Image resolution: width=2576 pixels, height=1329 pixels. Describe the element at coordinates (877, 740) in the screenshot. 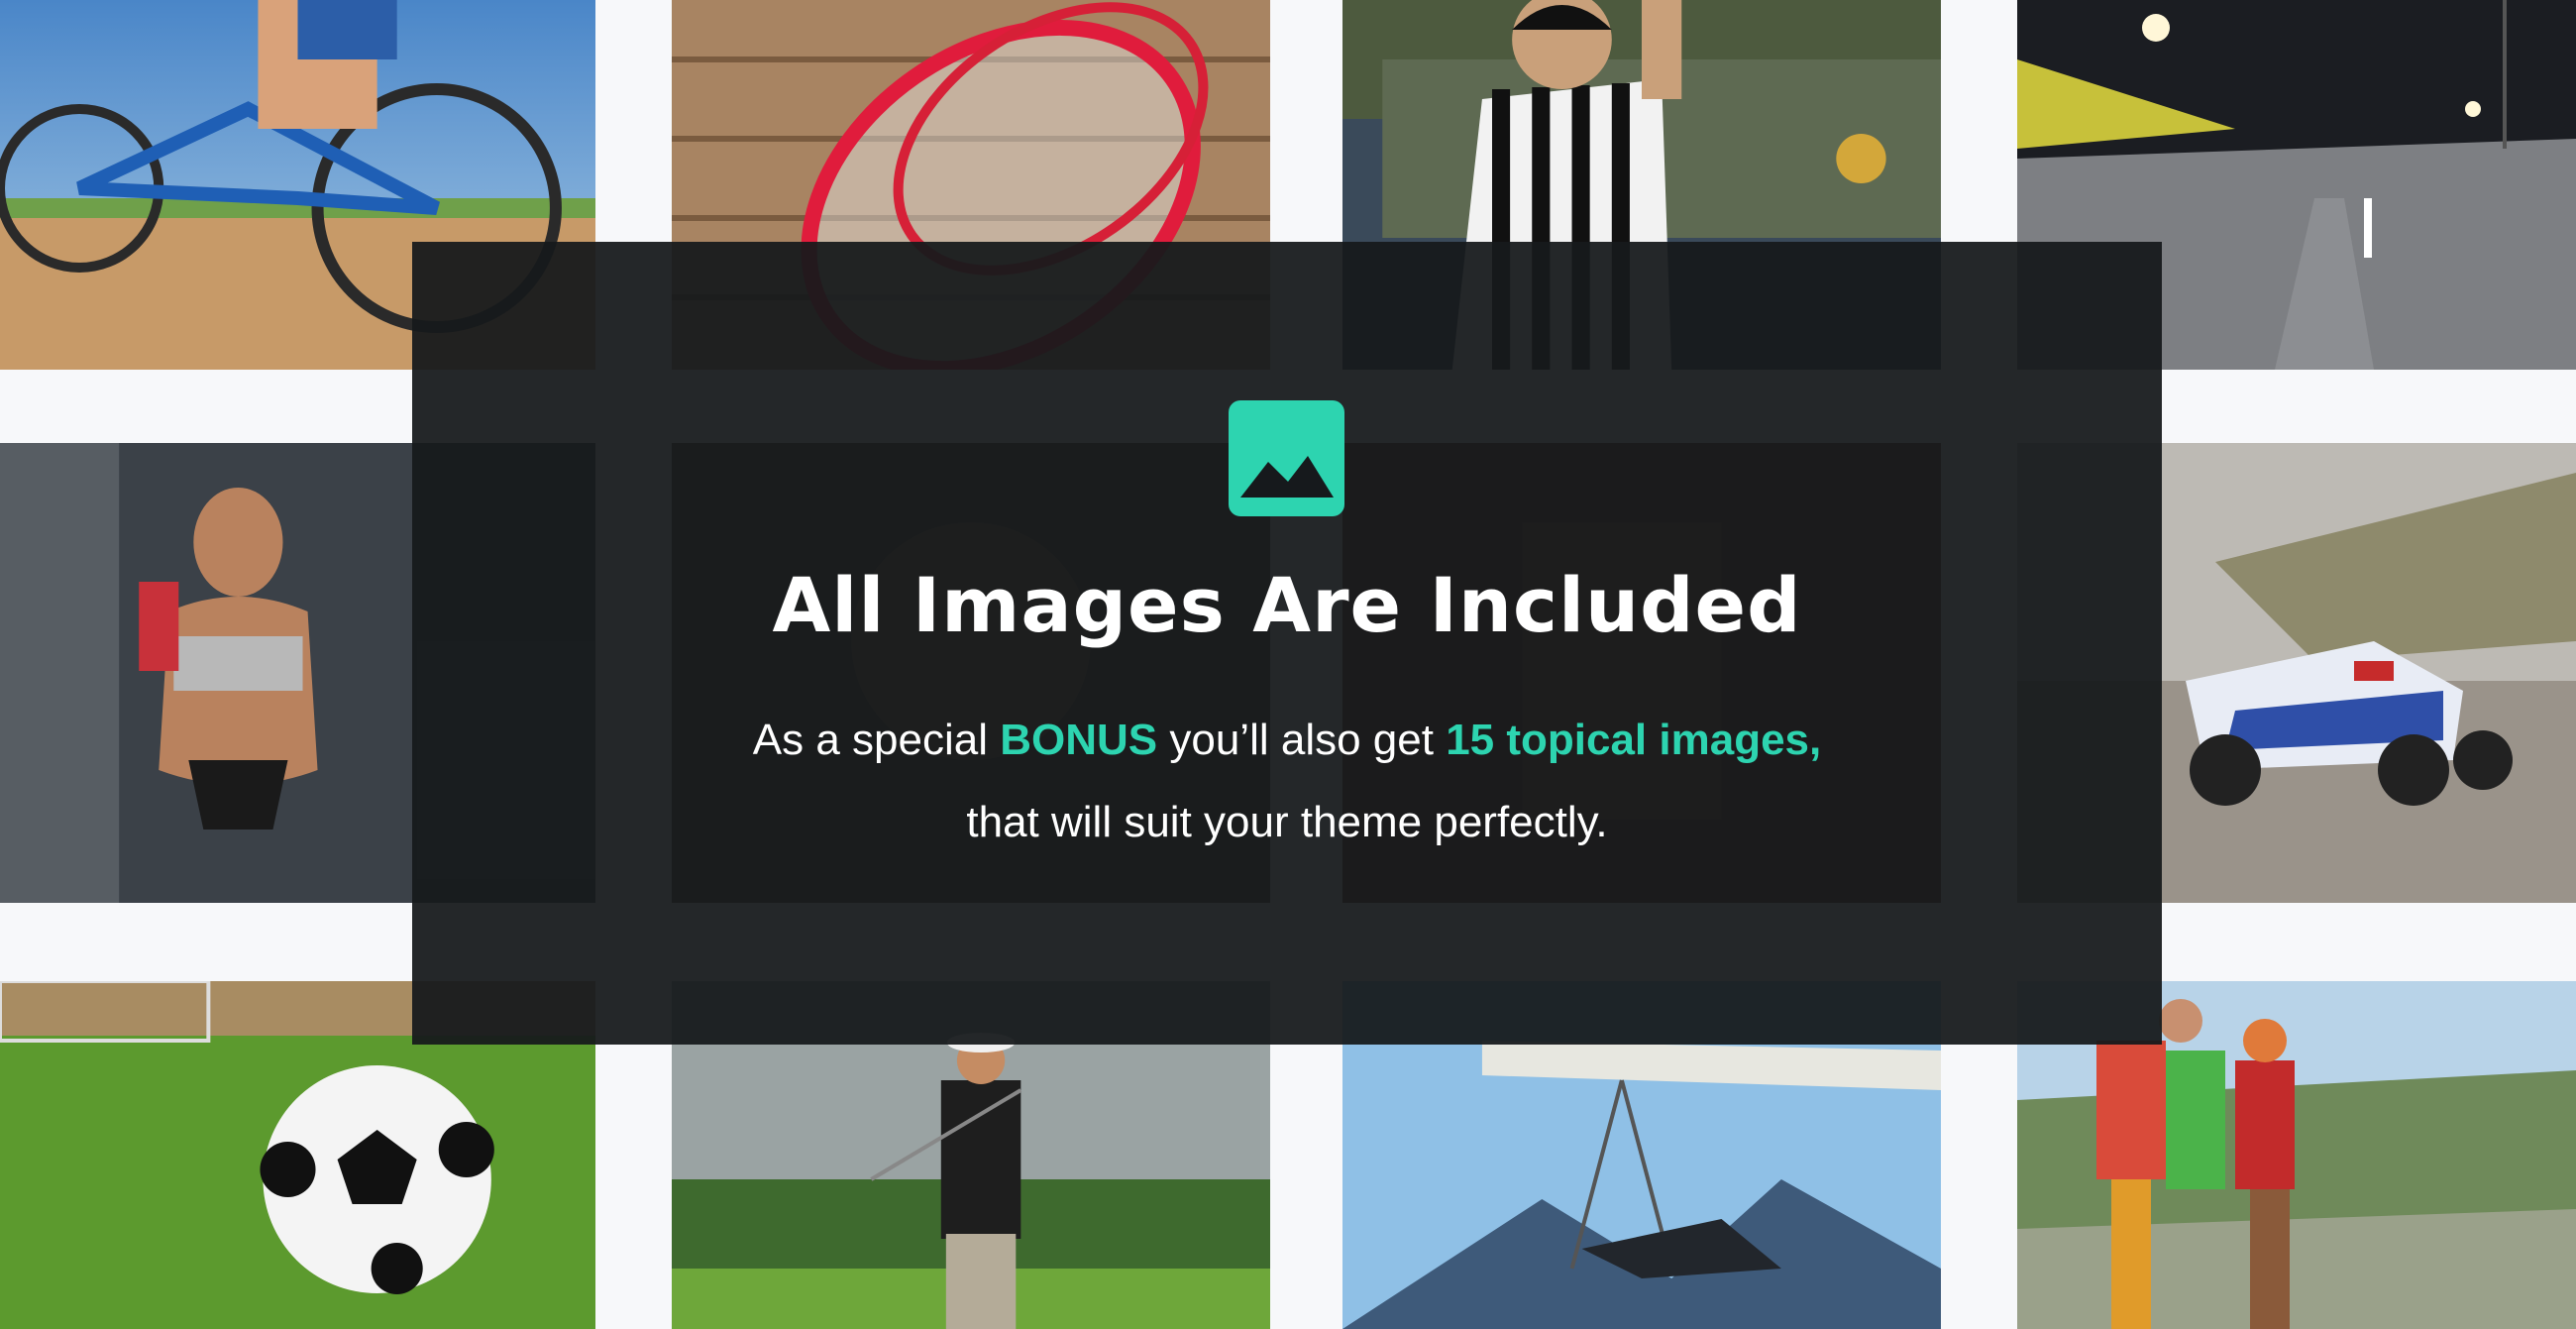

I see `subline-text-1: As a special` at that location.